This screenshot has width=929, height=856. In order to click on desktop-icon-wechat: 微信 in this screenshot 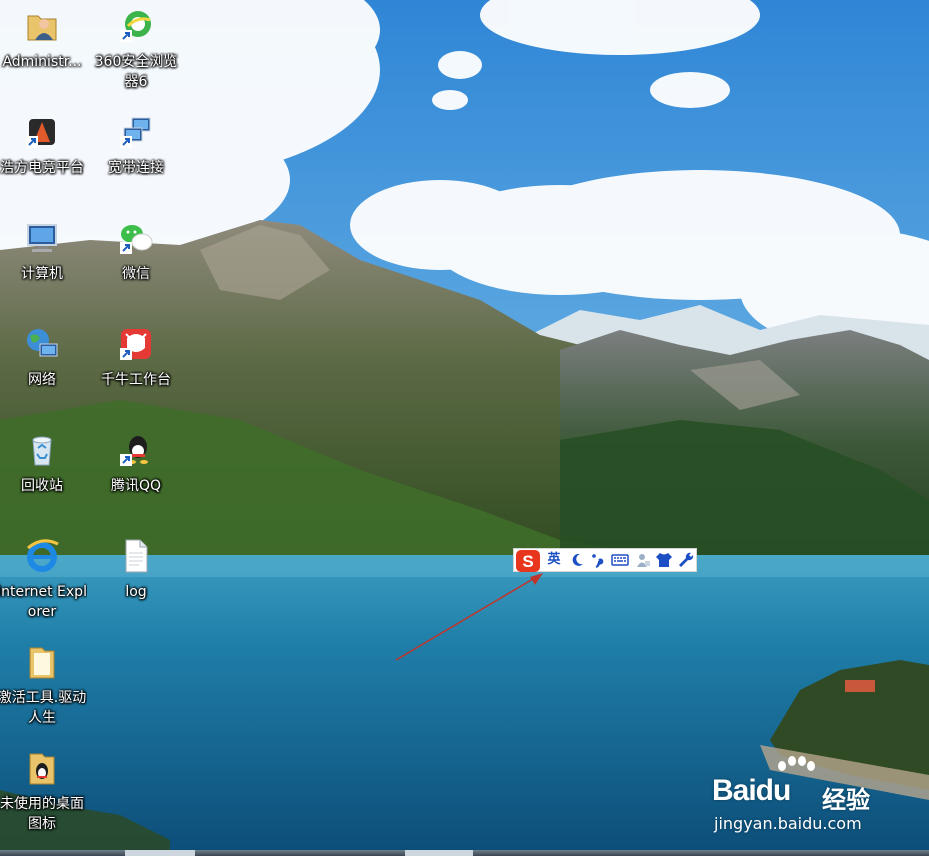, I will do `click(136, 263)`.